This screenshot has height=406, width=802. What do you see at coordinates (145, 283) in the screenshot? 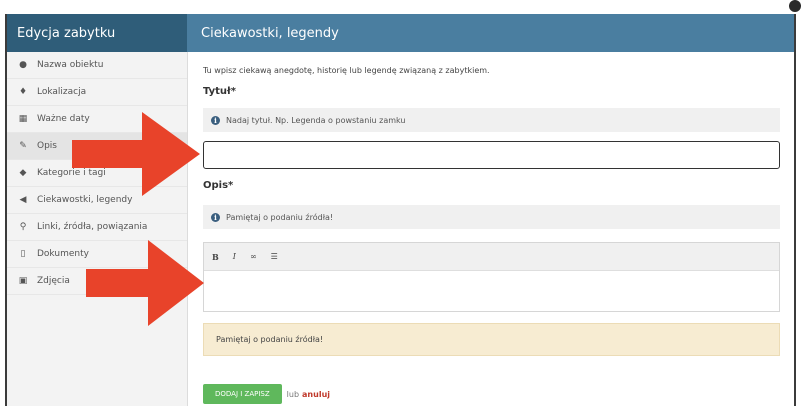
I see `arrow-to-description-icon` at bounding box center [145, 283].